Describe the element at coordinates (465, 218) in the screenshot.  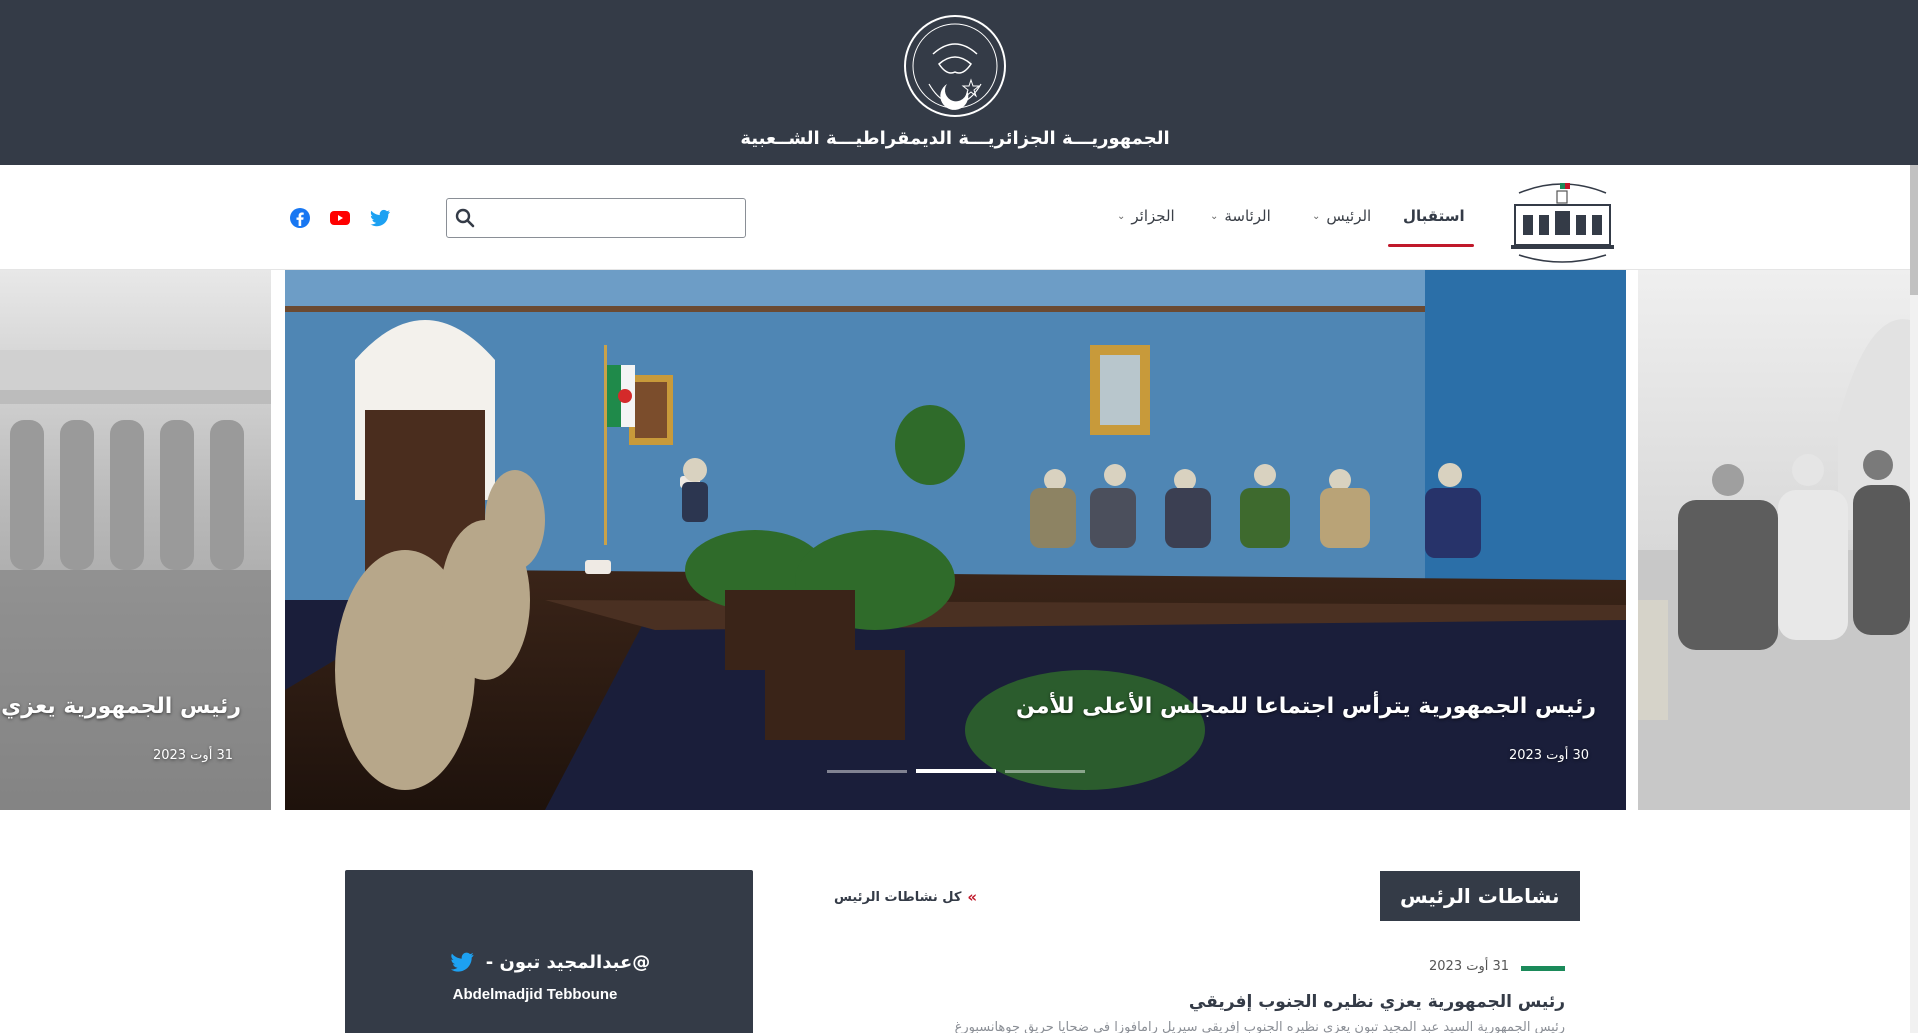
I see `search-icon` at that location.